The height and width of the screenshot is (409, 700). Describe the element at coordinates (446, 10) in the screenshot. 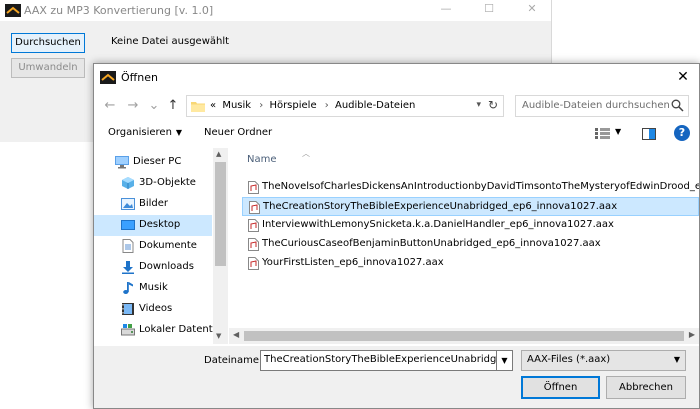

I see `minimize-button: —` at that location.